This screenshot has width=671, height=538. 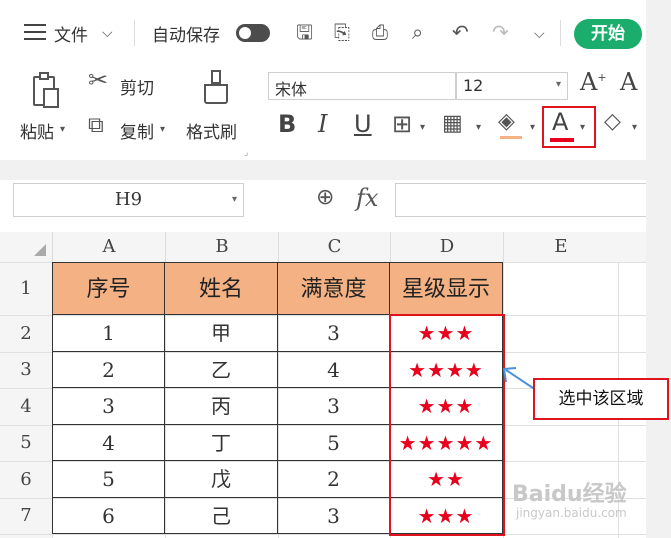 I want to click on ribbon-separator, so click(x=335, y=170).